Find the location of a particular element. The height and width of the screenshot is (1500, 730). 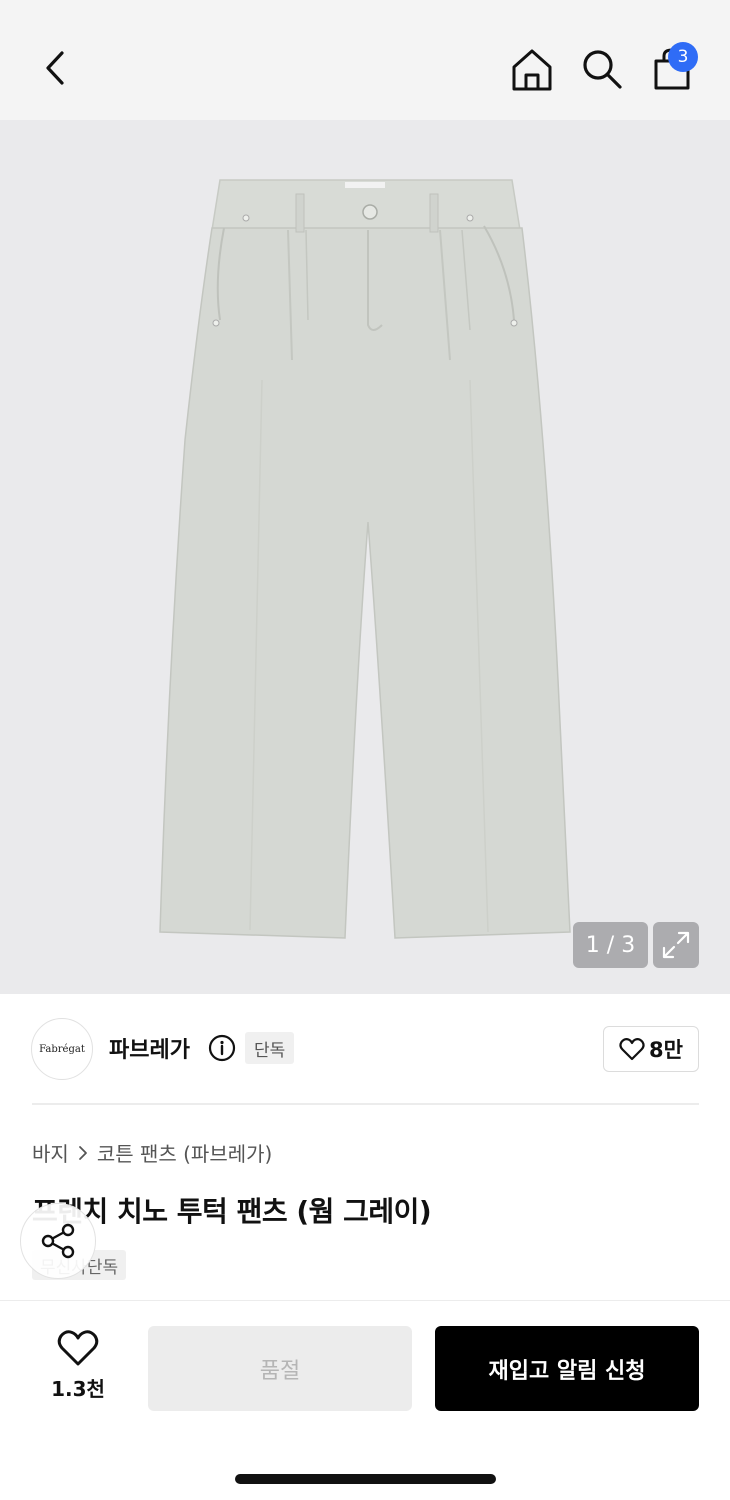

breadcrumb-category: 바지 is located at coordinates (50, 1152).